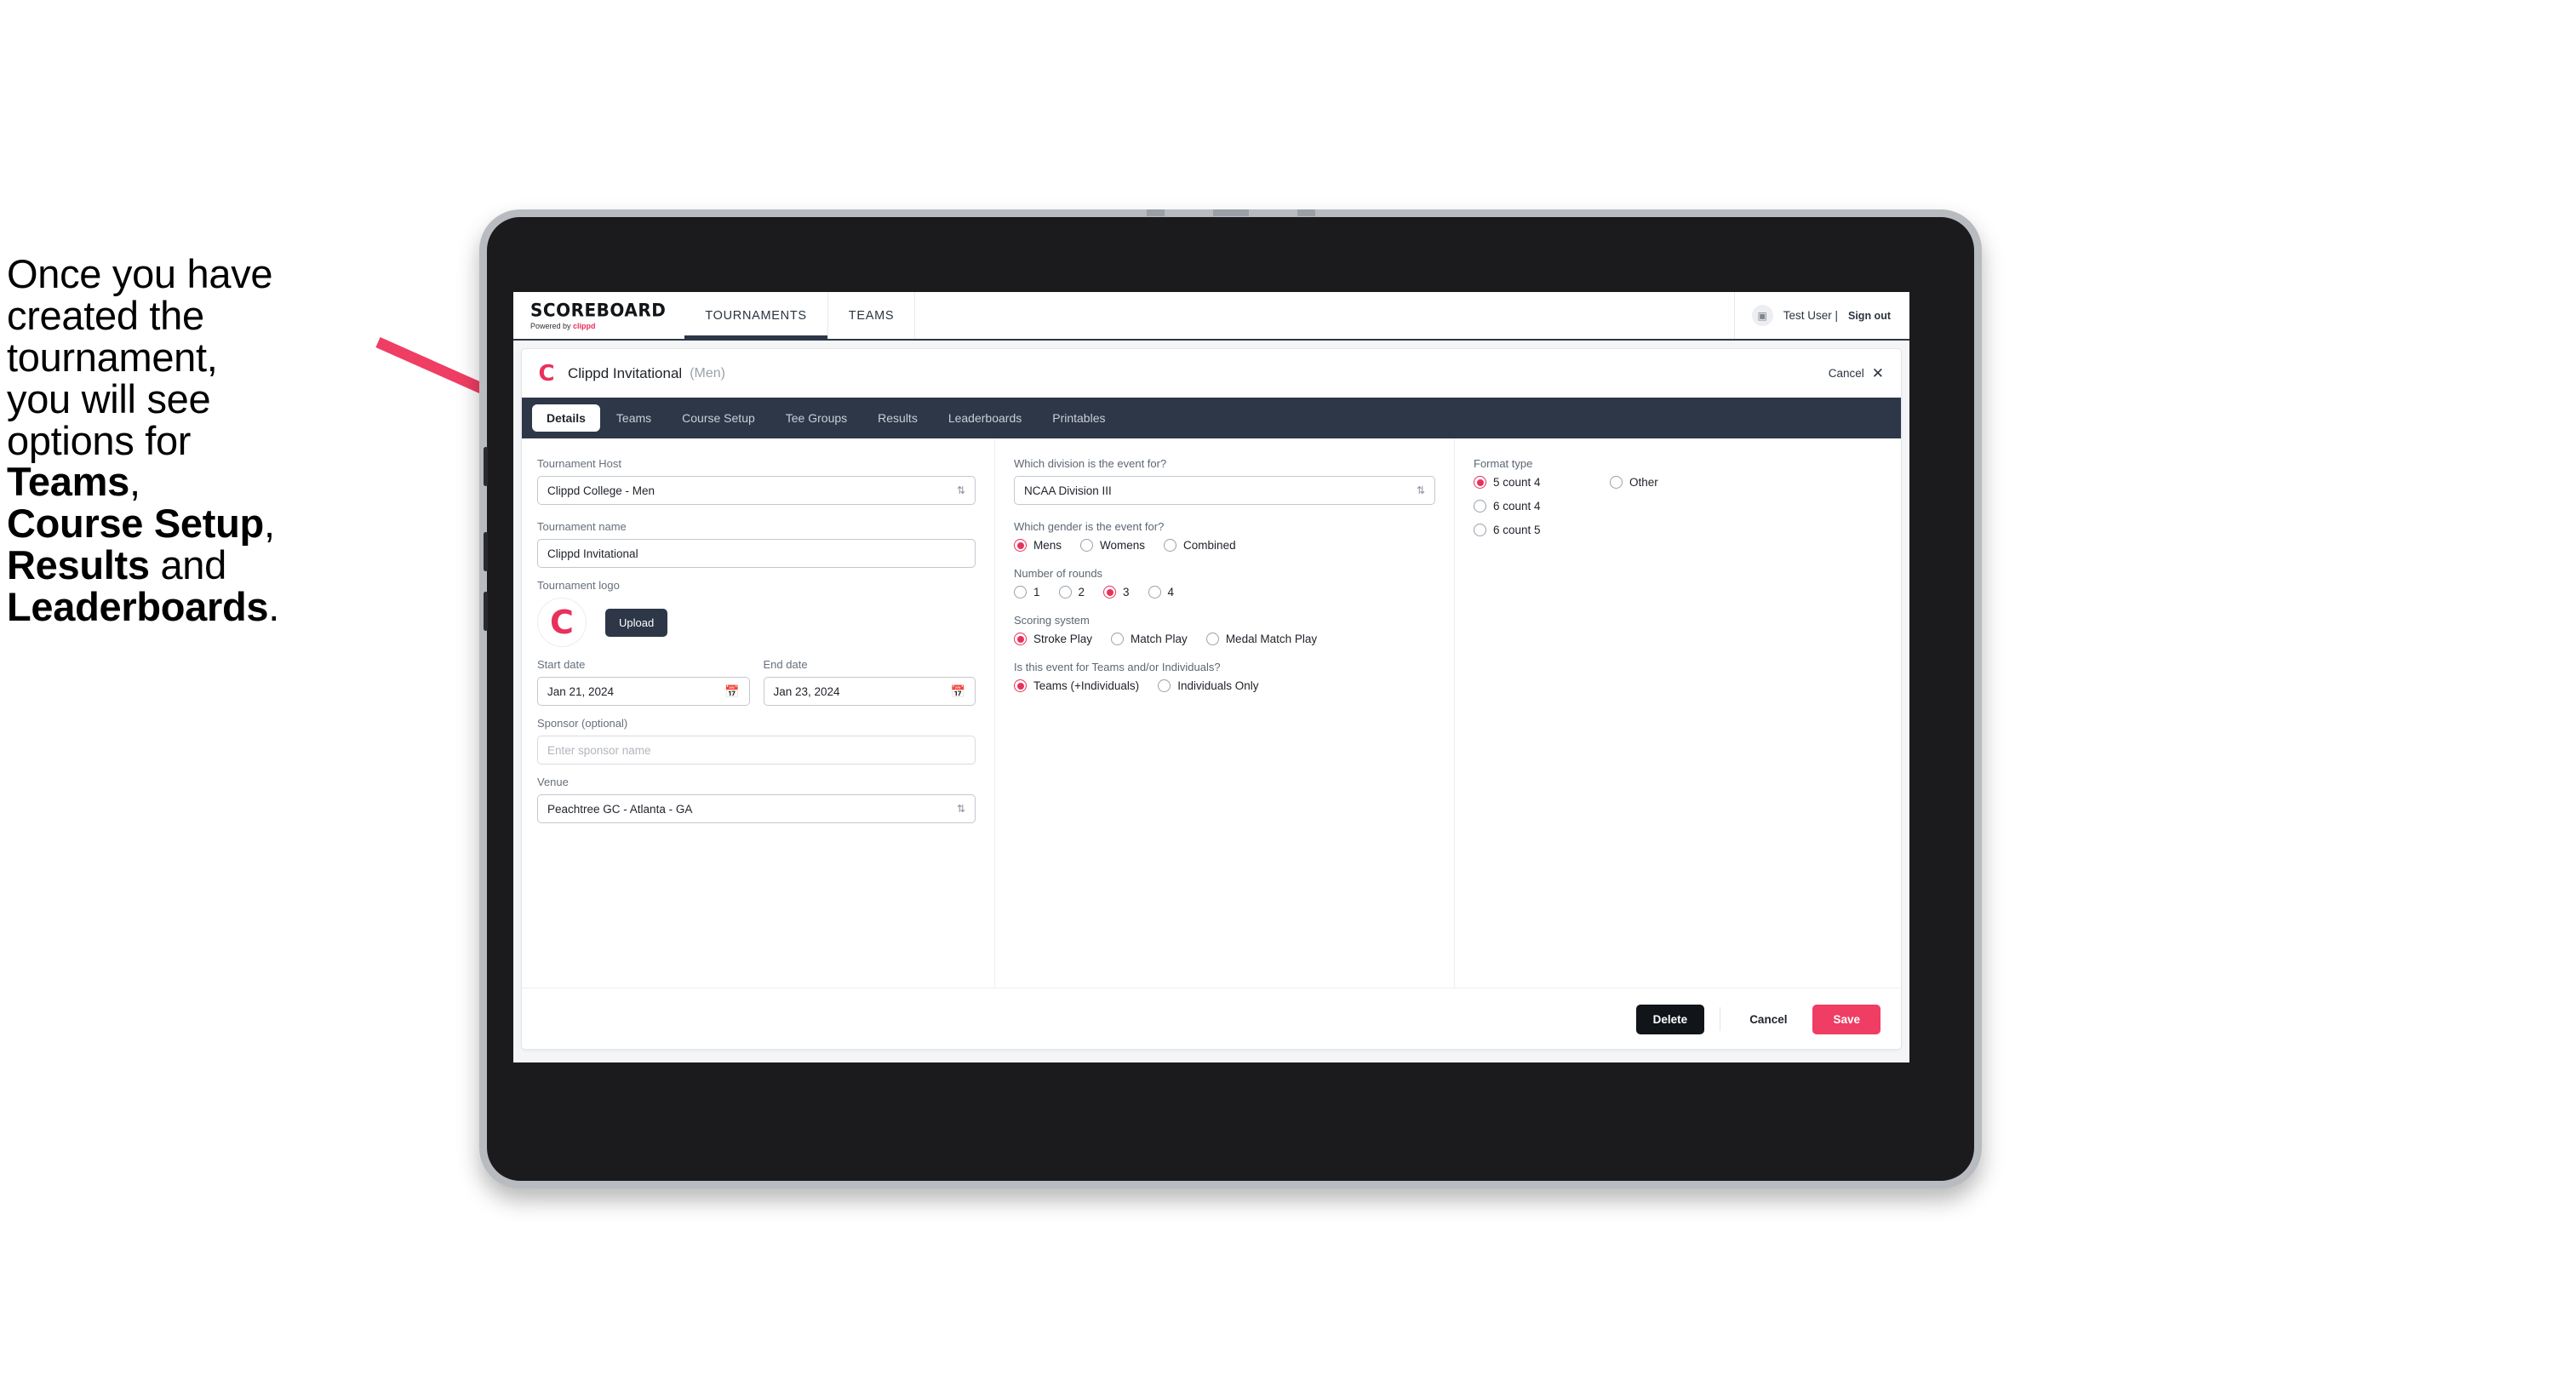 This screenshot has width=2576, height=1386. What do you see at coordinates (1846, 373) in the screenshot?
I see `cancel-close-label: Cancel` at bounding box center [1846, 373].